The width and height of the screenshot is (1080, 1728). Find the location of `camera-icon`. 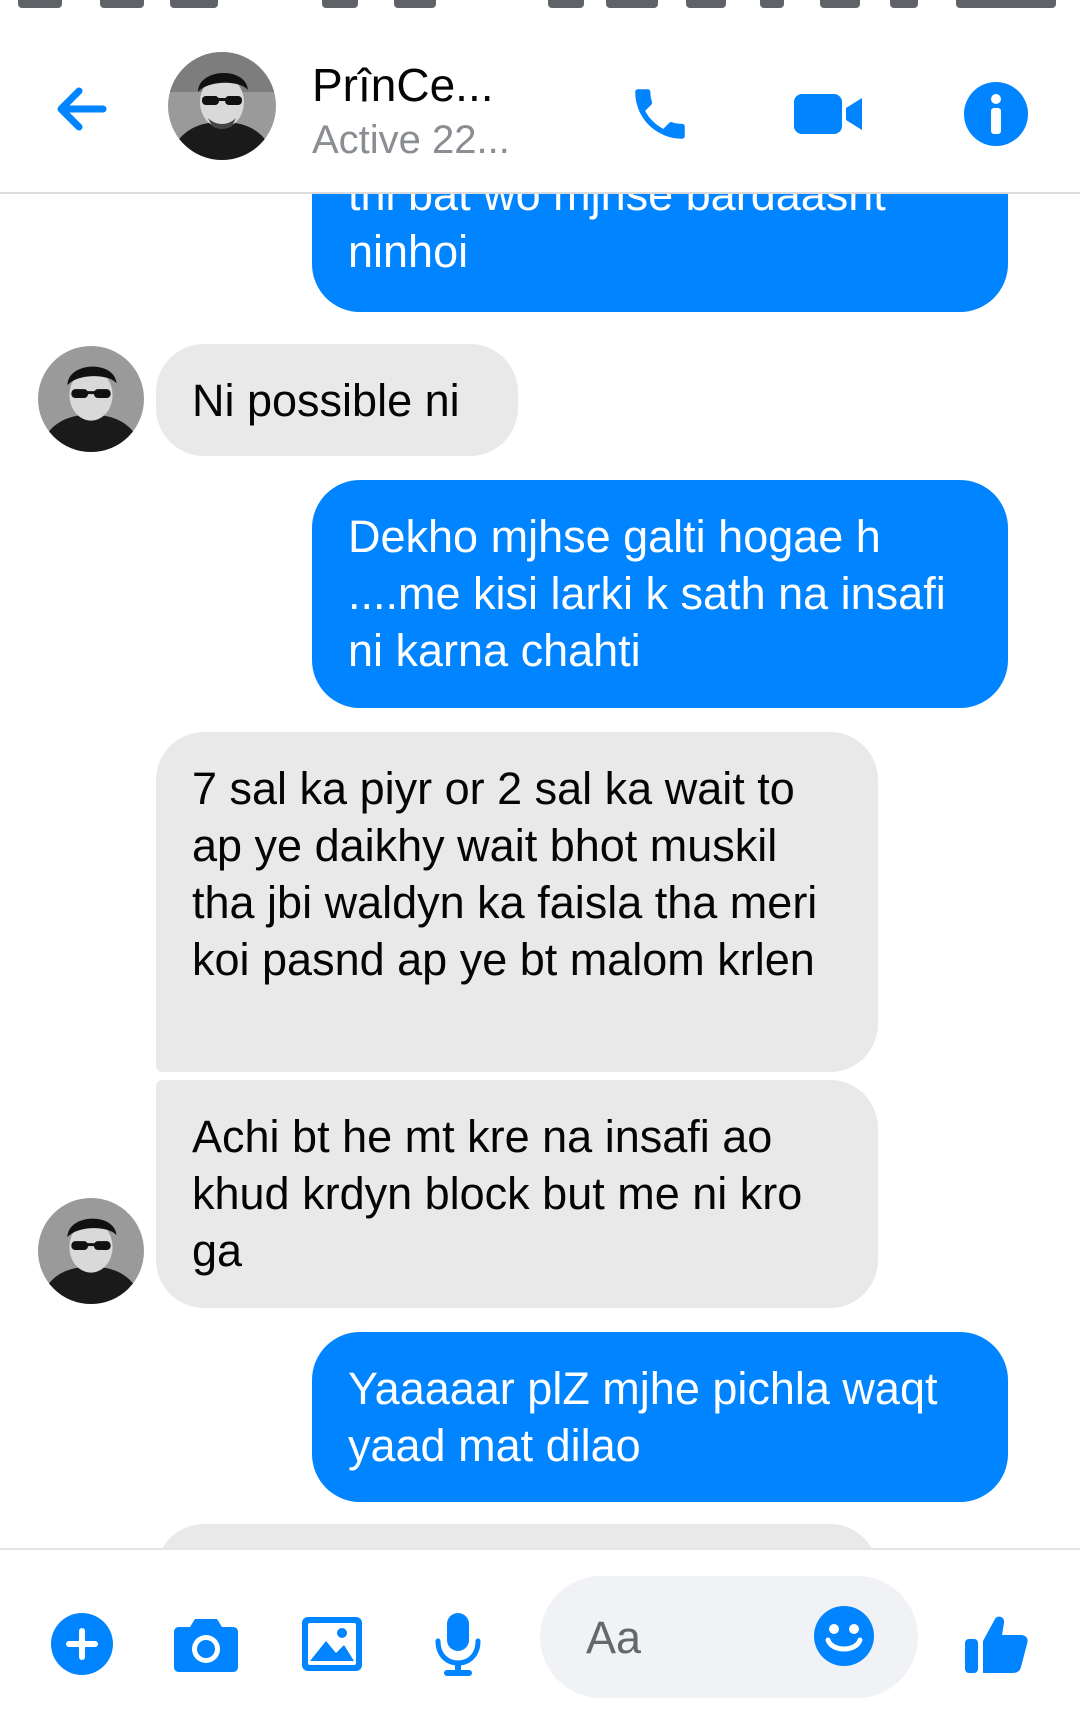

camera-icon is located at coordinates (206, 1645).